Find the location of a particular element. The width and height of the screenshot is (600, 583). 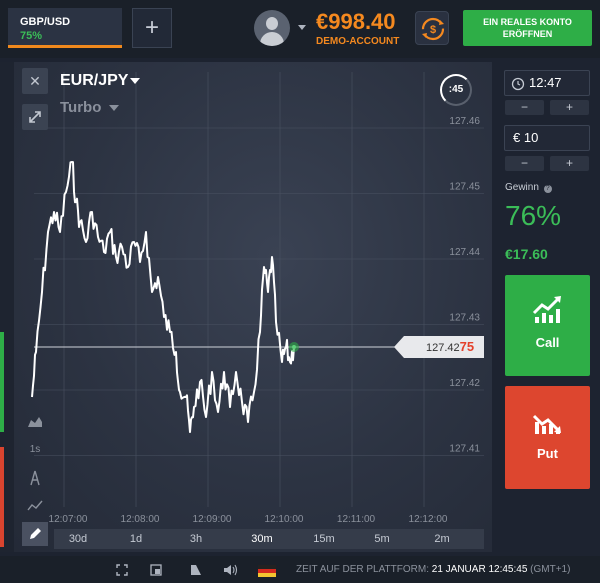

y-tick-label: 127.42 is located at coordinates (464, 383).